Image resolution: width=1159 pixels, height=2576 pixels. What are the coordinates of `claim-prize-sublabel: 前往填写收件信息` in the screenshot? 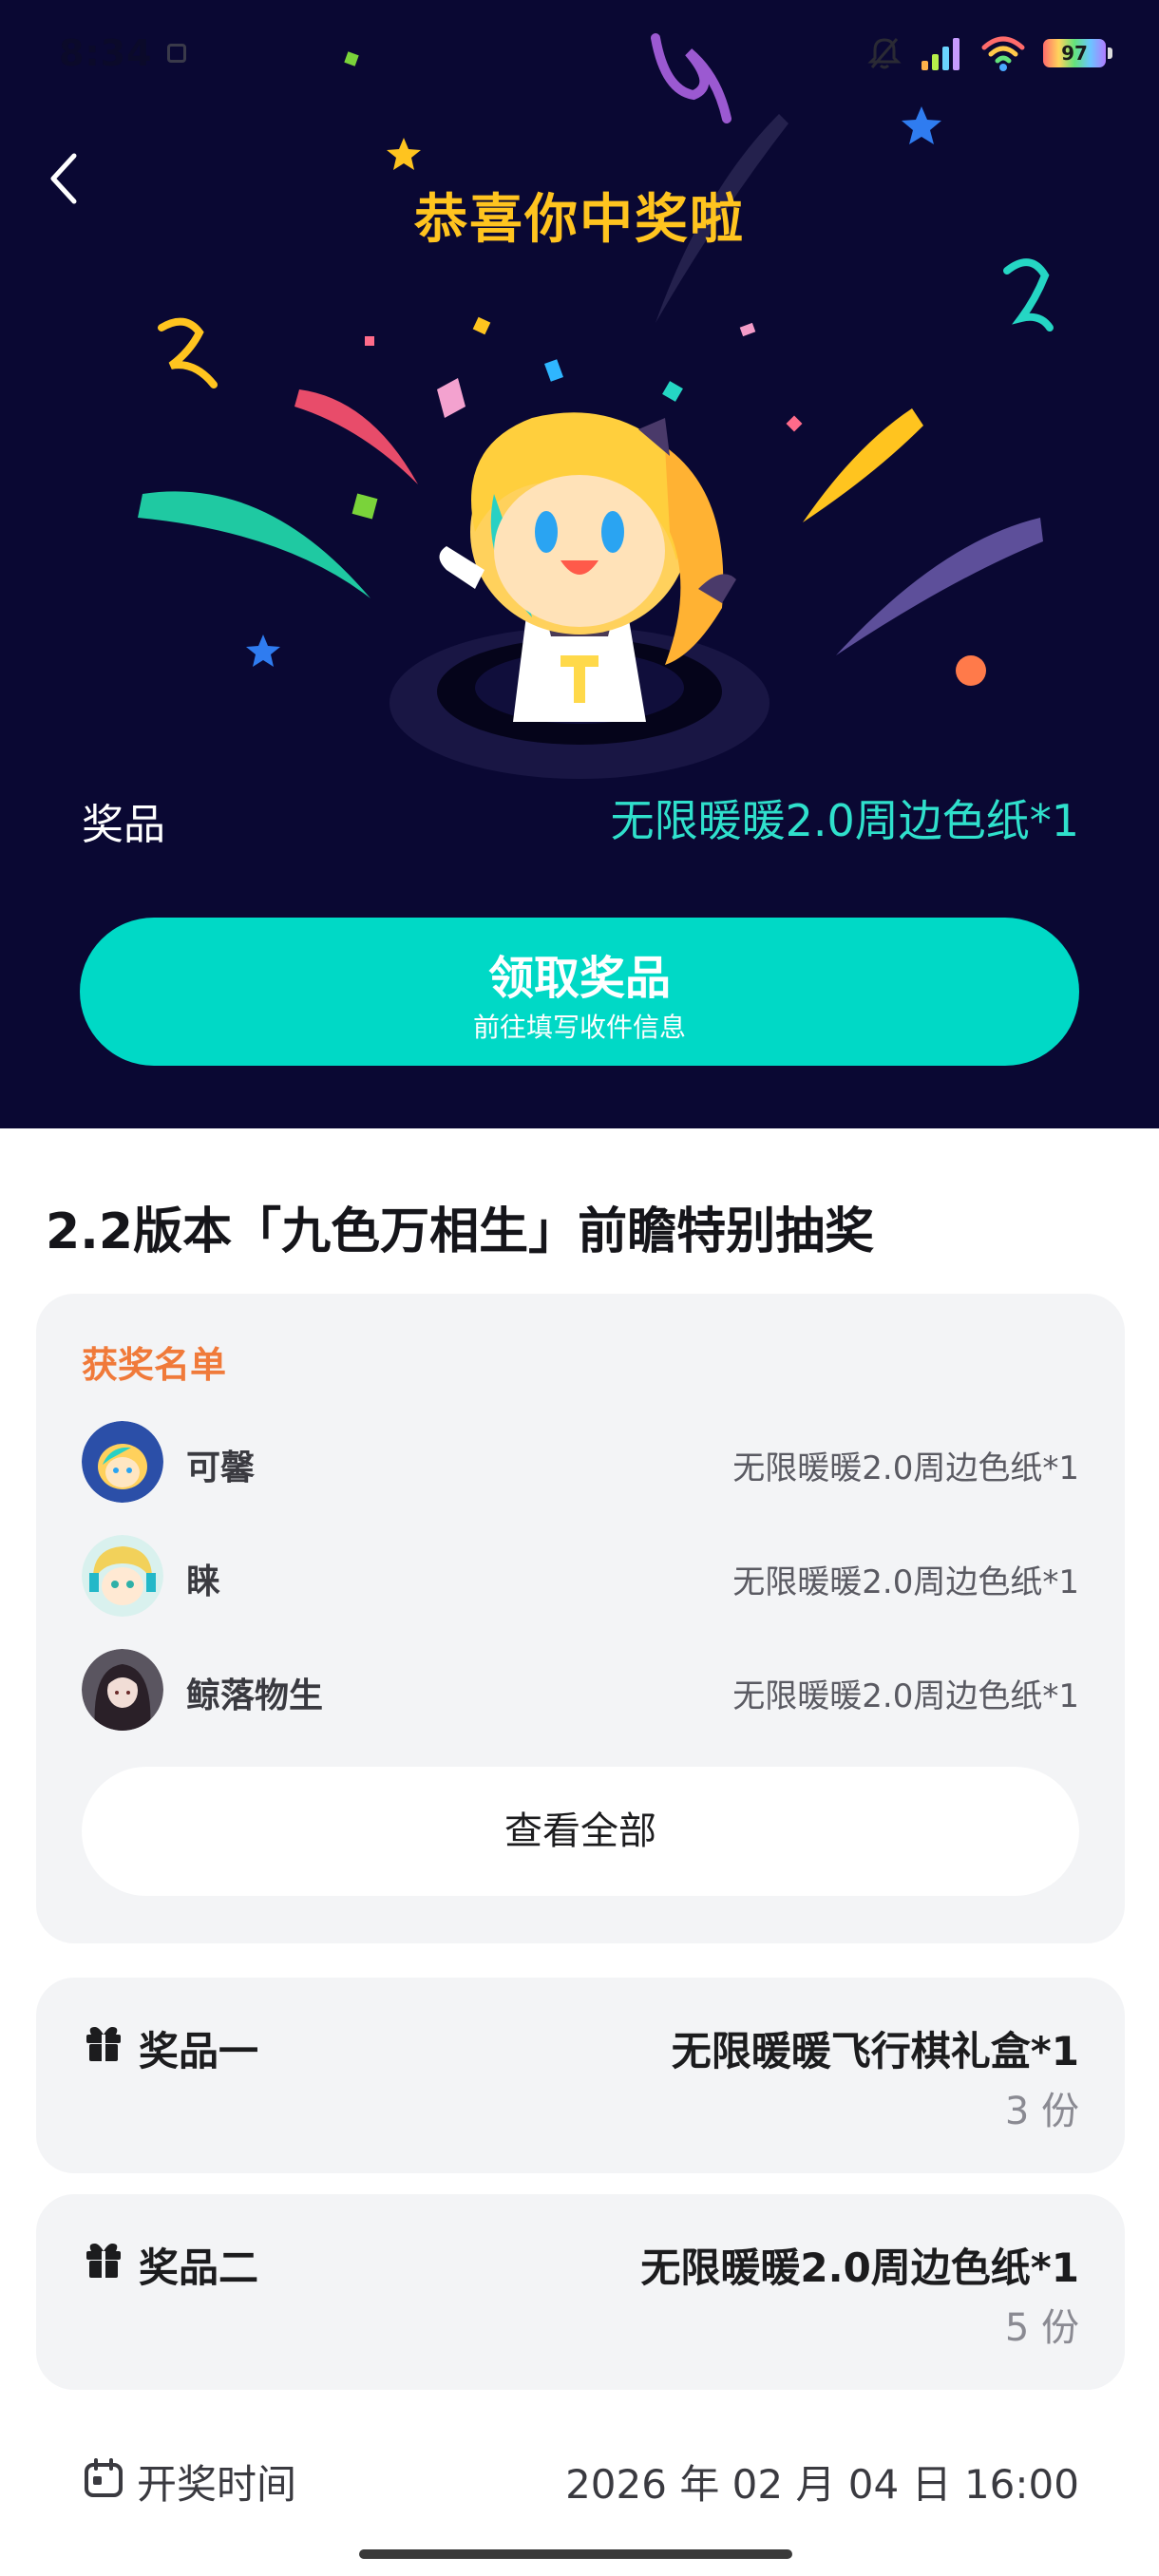 It's located at (579, 1027).